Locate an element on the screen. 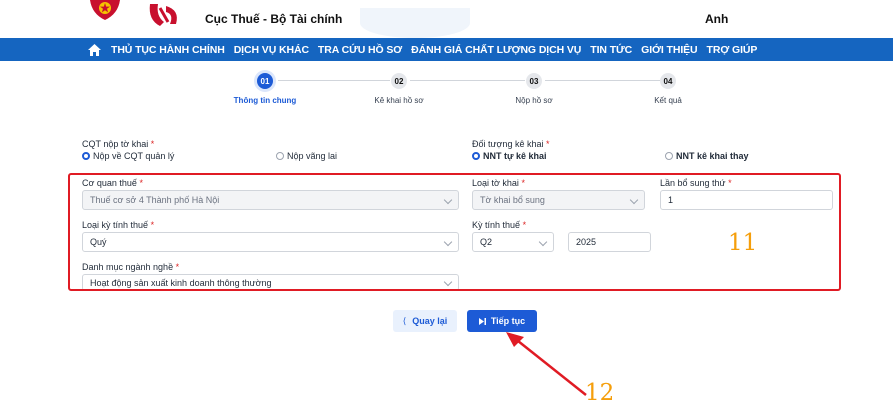 Image resolution: width=893 pixels, height=420 pixels. annotation-label-12: 12 is located at coordinates (600, 393).